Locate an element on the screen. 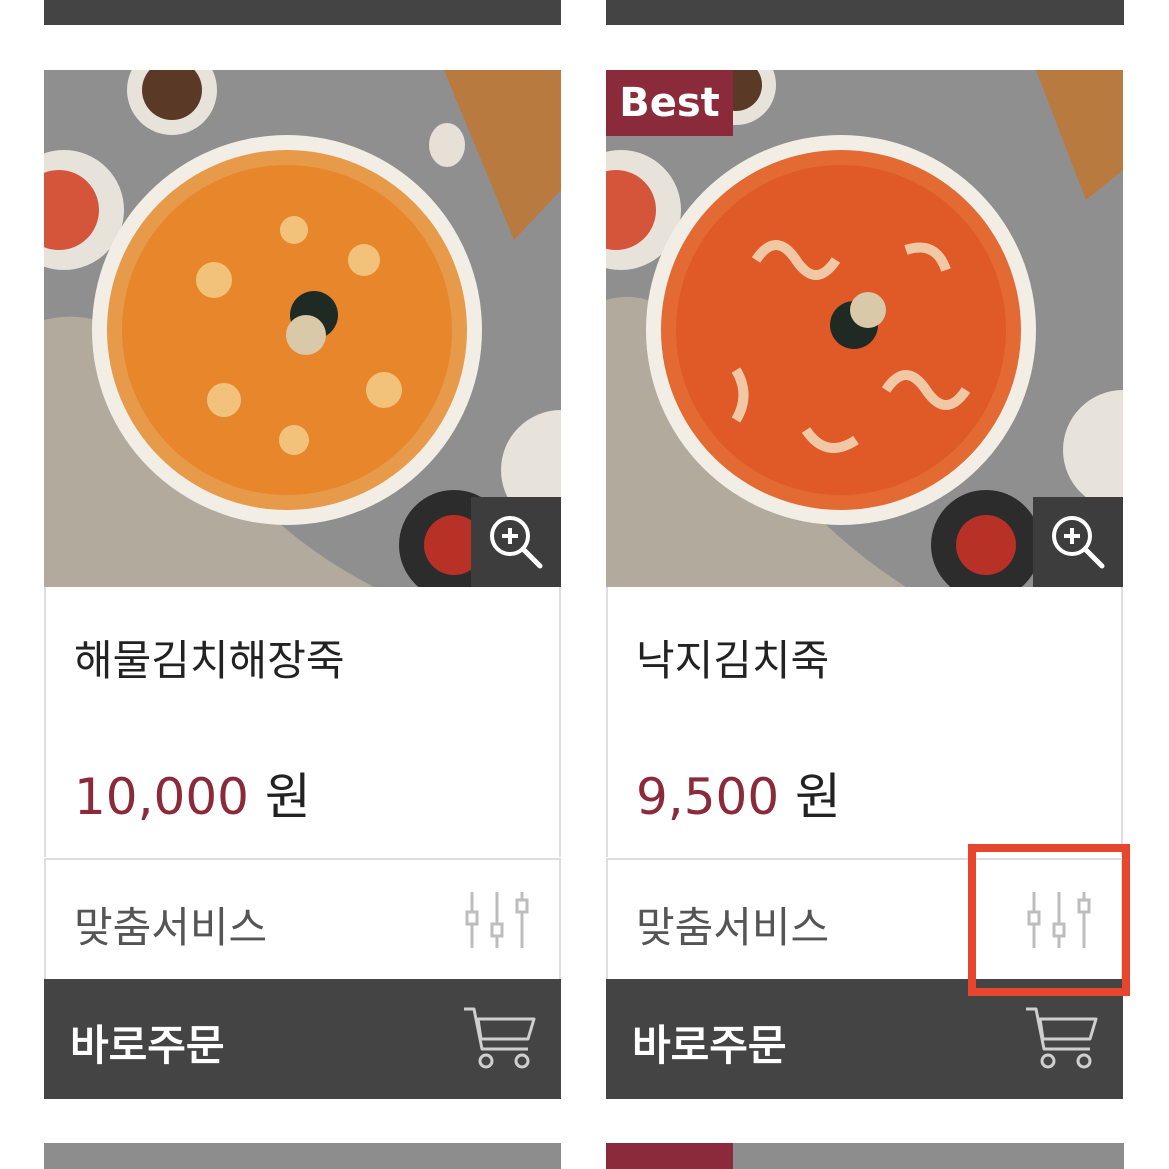 The width and height of the screenshot is (1169, 1169). product-info: 낙지김치죽 9,500 원 is located at coordinates (864, 722).